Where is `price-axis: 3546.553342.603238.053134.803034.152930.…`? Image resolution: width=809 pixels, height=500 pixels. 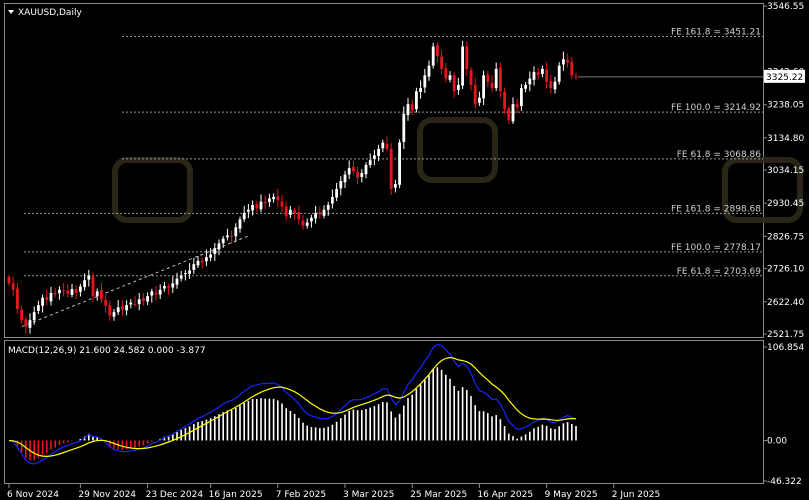
price-axis: 3546.553342.603238.053134.803034.152930.… is located at coordinates (784, 171).